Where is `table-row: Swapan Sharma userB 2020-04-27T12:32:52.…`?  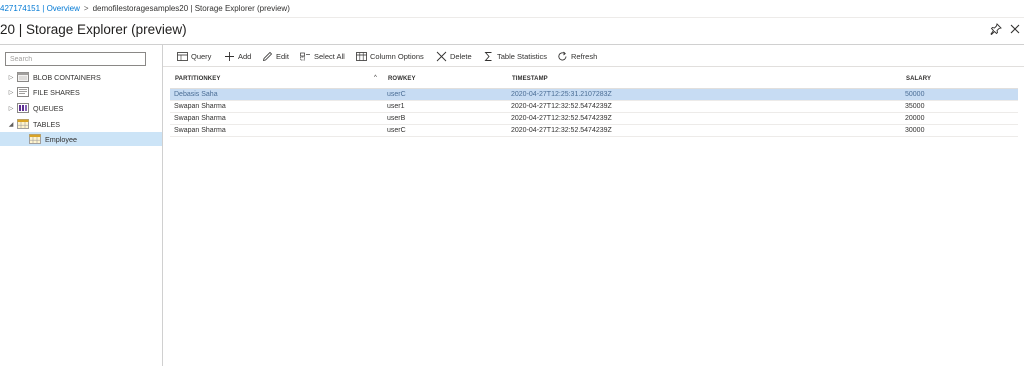
table-row: Swapan Sharma userB 2020-04-27T12:32:52.… is located at coordinates (594, 119).